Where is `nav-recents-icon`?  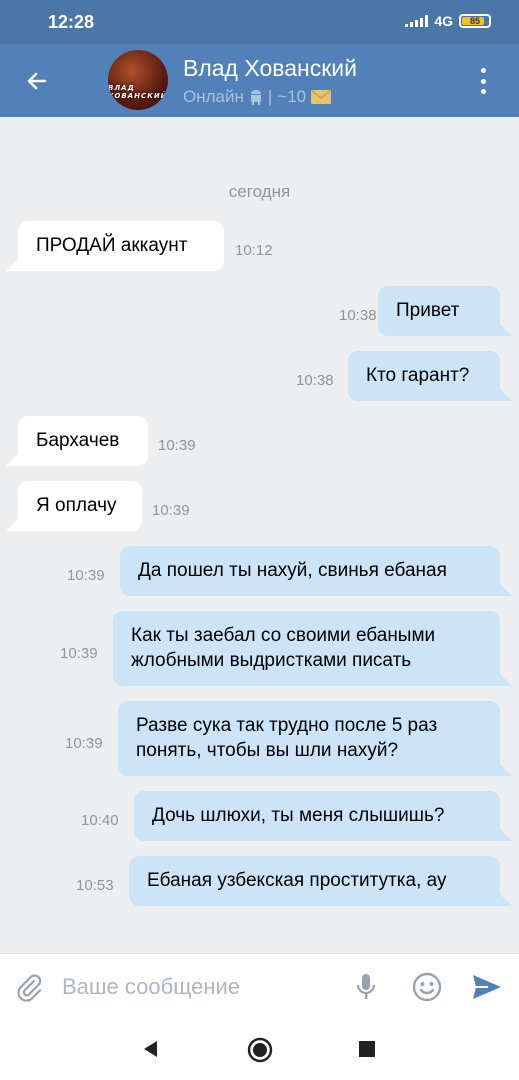 nav-recents-icon is located at coordinates (367, 1049).